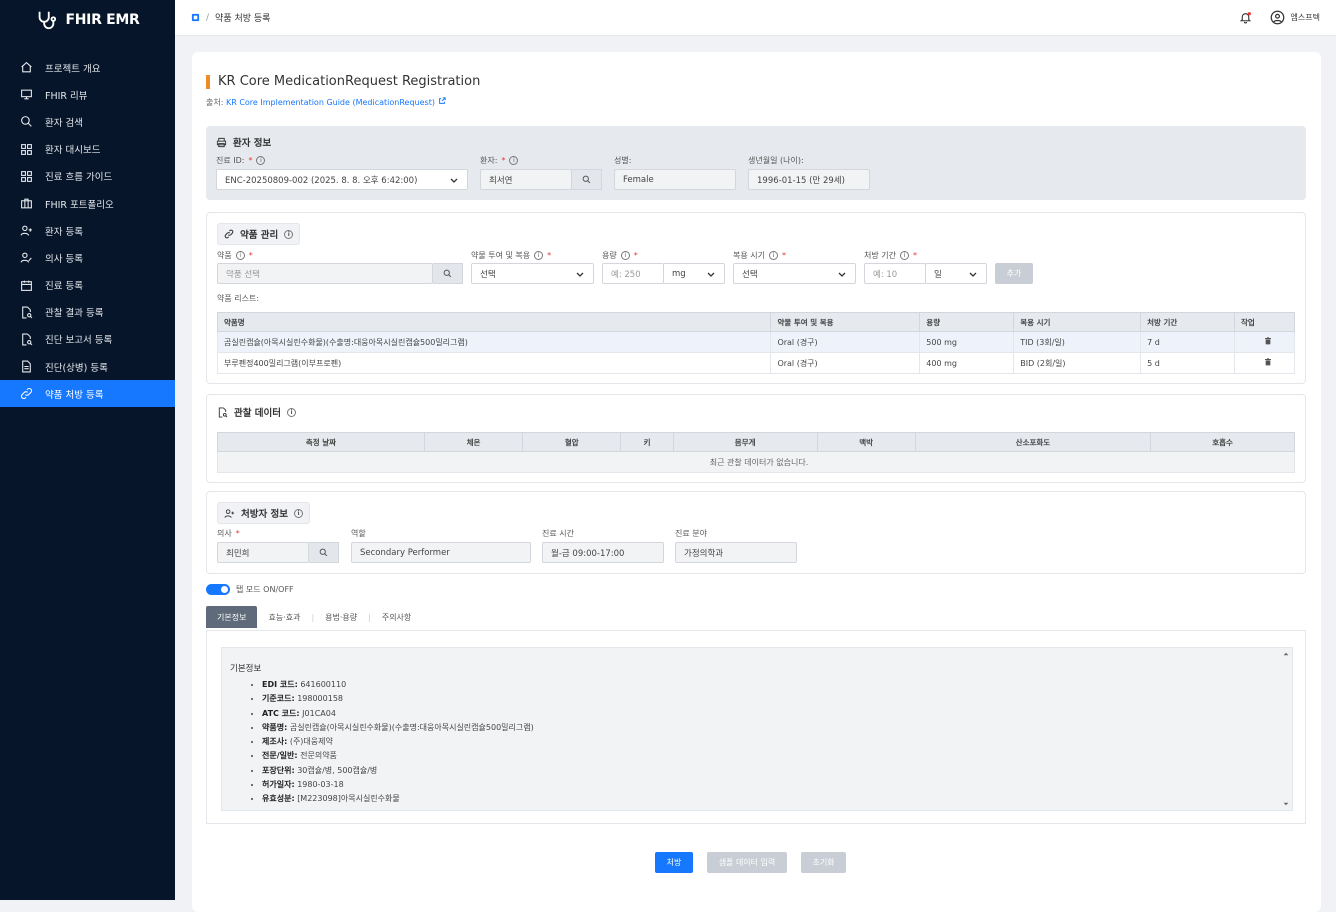 This screenshot has height=912, width=1336. I want to click on info-tab: 기본정보, so click(232, 617).